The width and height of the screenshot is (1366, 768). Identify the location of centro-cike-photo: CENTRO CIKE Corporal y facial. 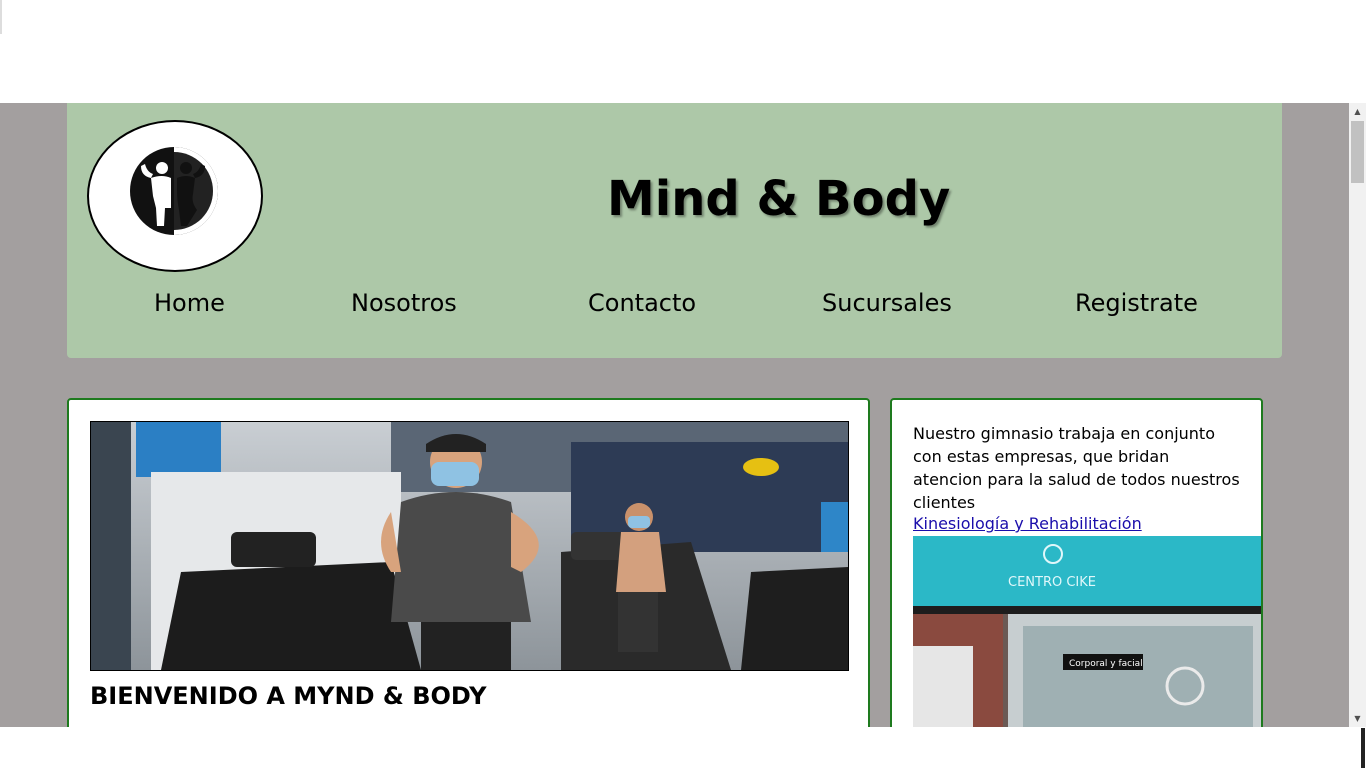
(1087, 631).